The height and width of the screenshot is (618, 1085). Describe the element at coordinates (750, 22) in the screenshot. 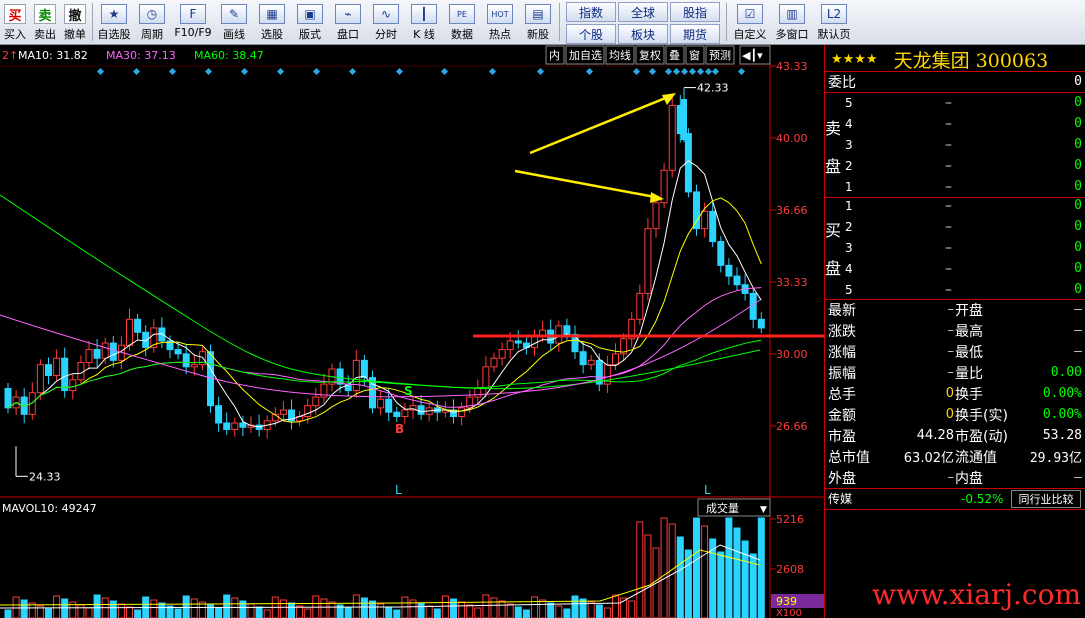

I see `right-tool-button-0: ☑ 自定义` at that location.